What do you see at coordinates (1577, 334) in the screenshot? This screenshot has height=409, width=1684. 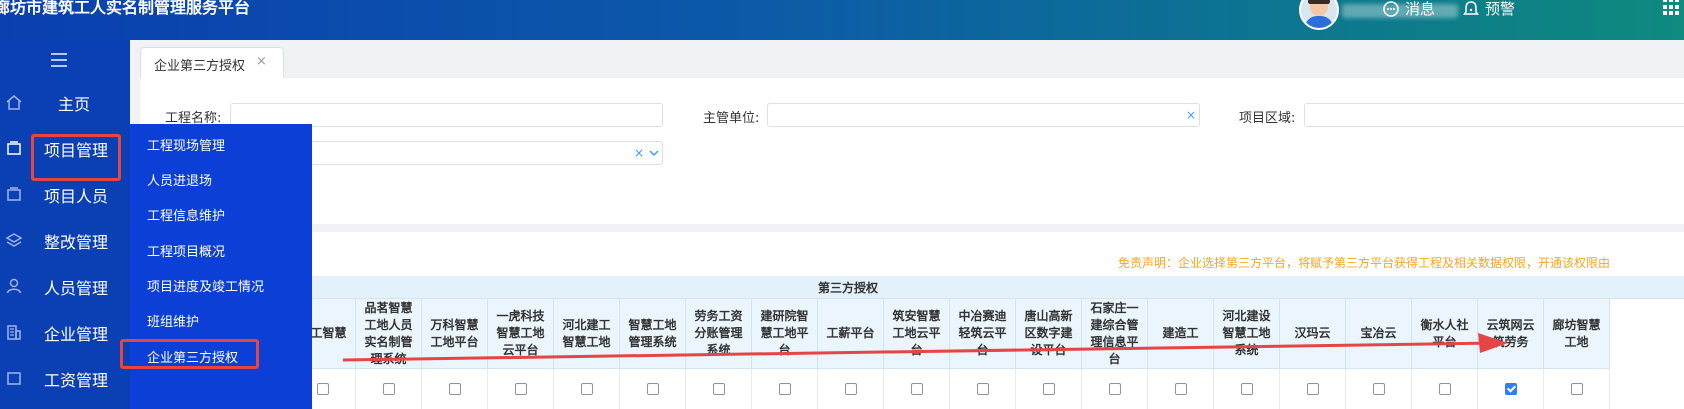 I see `column-header: 廊坊智慧工地` at bounding box center [1577, 334].